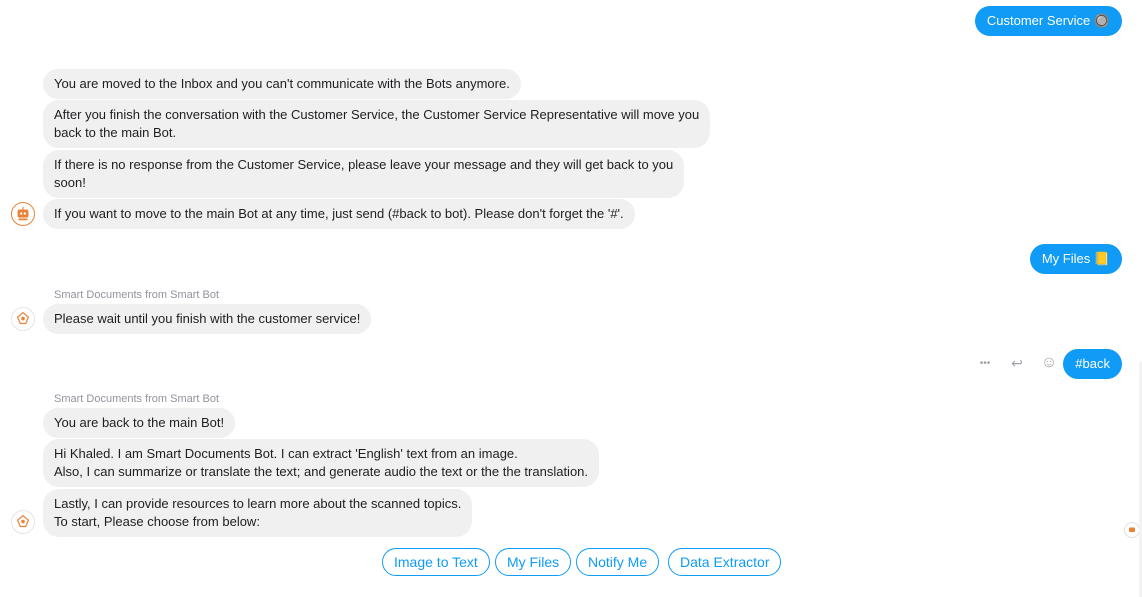 The height and width of the screenshot is (597, 1142). What do you see at coordinates (725, 562) in the screenshot?
I see `quick-reply-data-extractor: Data Extractor` at bounding box center [725, 562].